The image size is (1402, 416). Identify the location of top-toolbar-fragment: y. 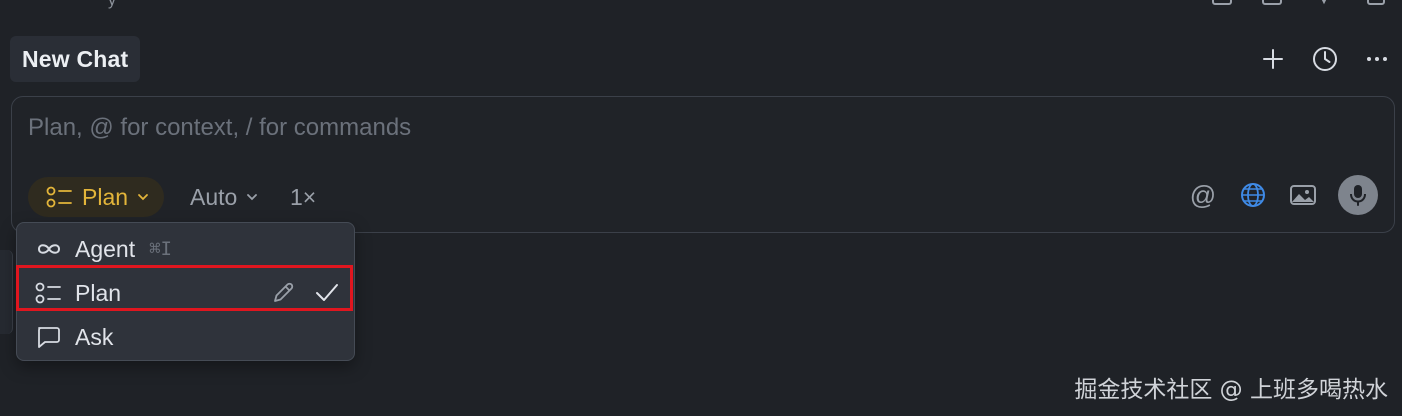
(701, 5).